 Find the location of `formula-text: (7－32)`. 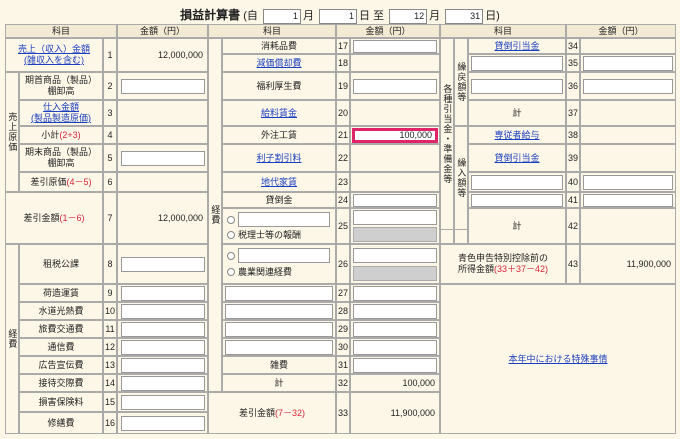

formula-text: (7－32) is located at coordinates (290, 412).